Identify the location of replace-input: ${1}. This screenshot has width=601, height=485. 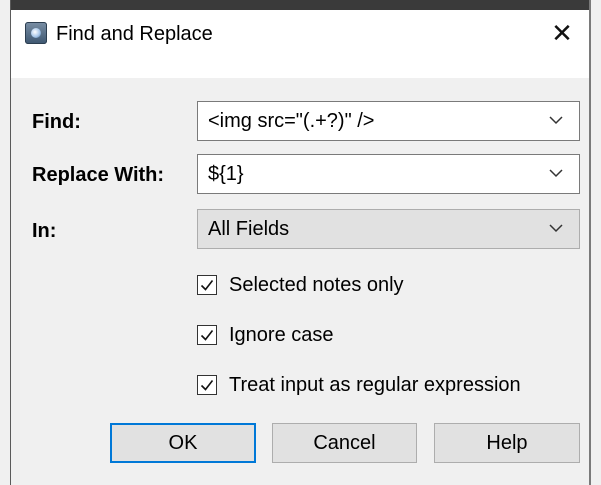
(226, 174).